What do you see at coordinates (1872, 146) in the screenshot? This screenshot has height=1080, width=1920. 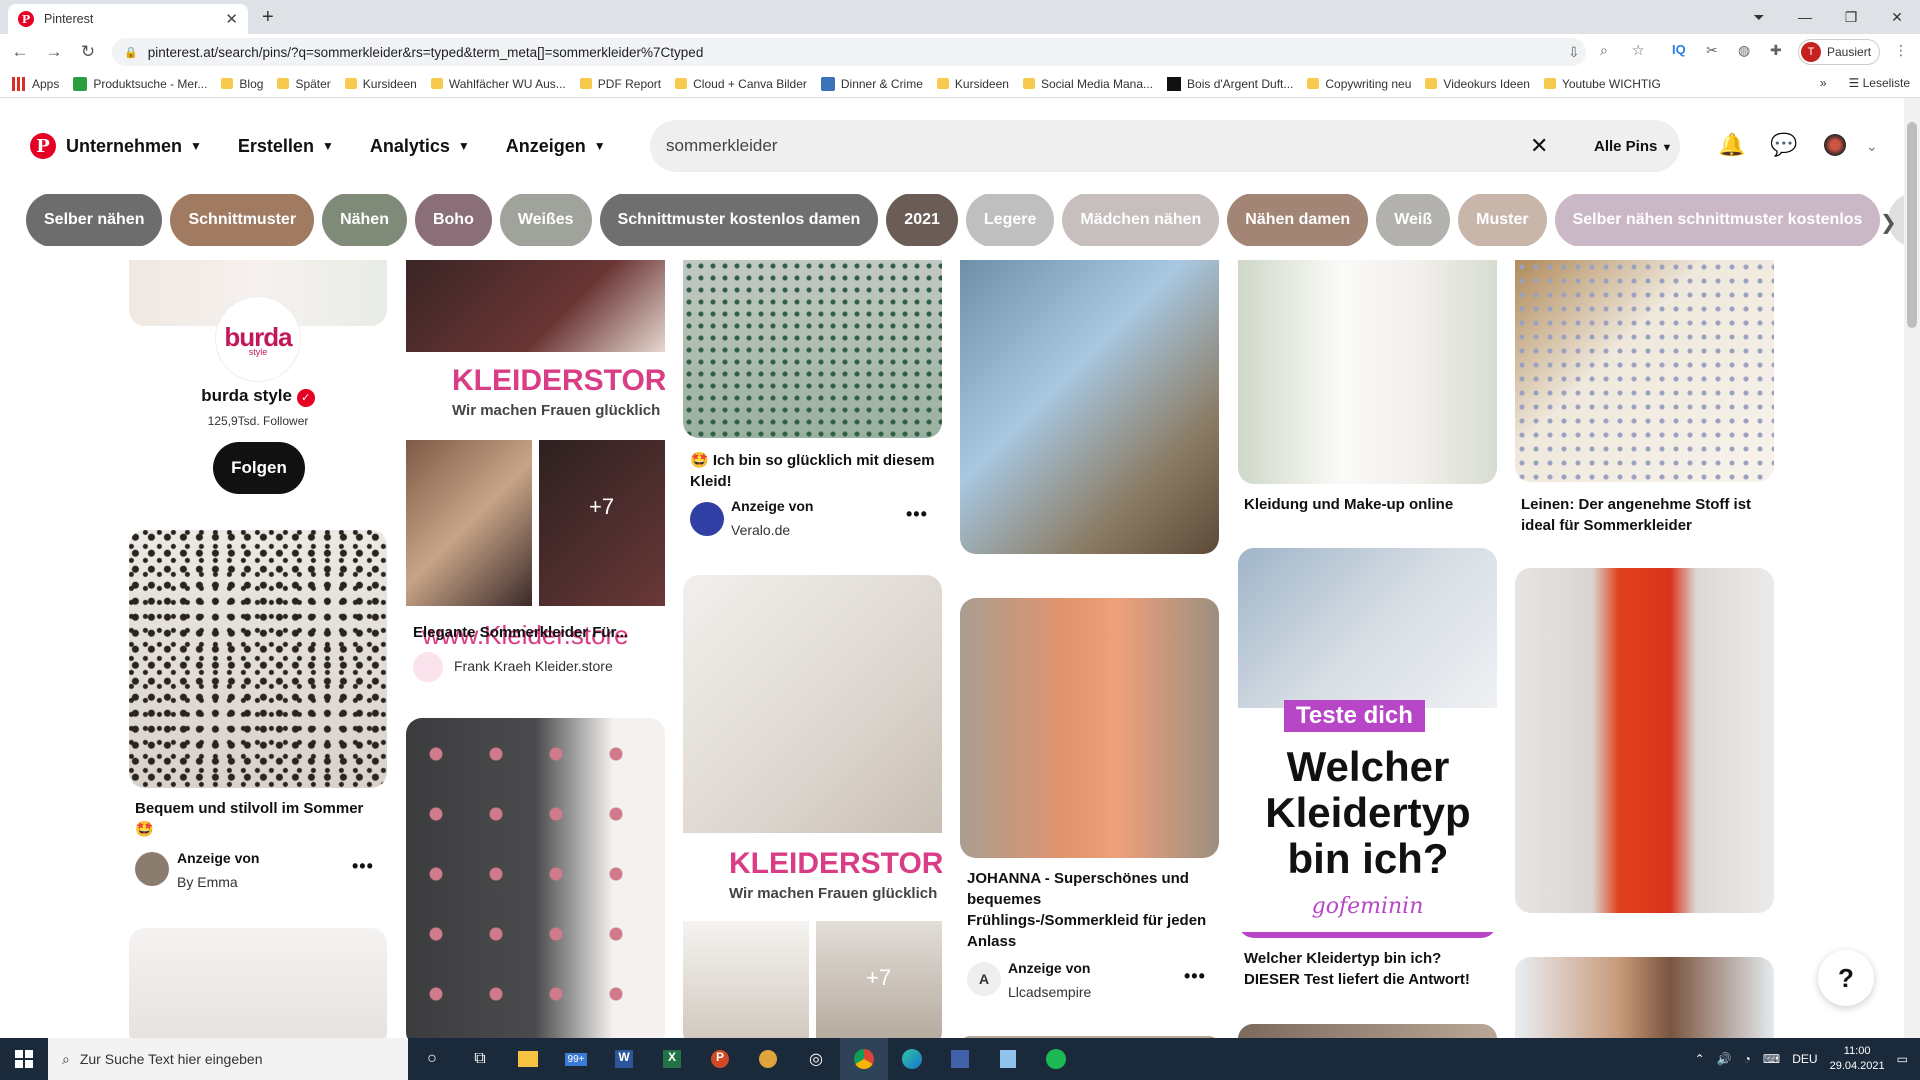 I see `account-chevron-icon: ⌄` at bounding box center [1872, 146].